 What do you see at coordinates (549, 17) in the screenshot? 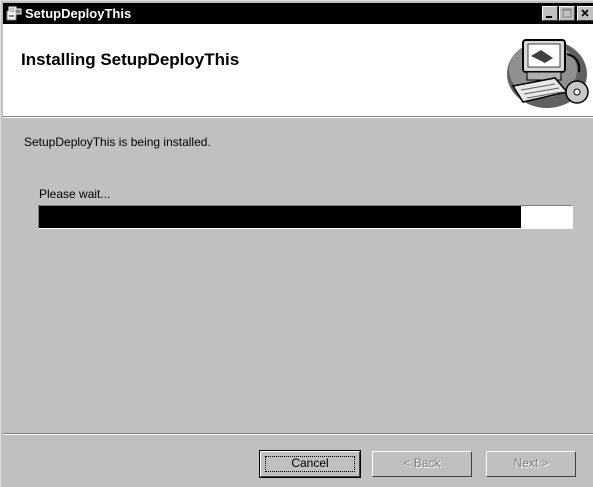
I see `minimize-icon` at bounding box center [549, 17].